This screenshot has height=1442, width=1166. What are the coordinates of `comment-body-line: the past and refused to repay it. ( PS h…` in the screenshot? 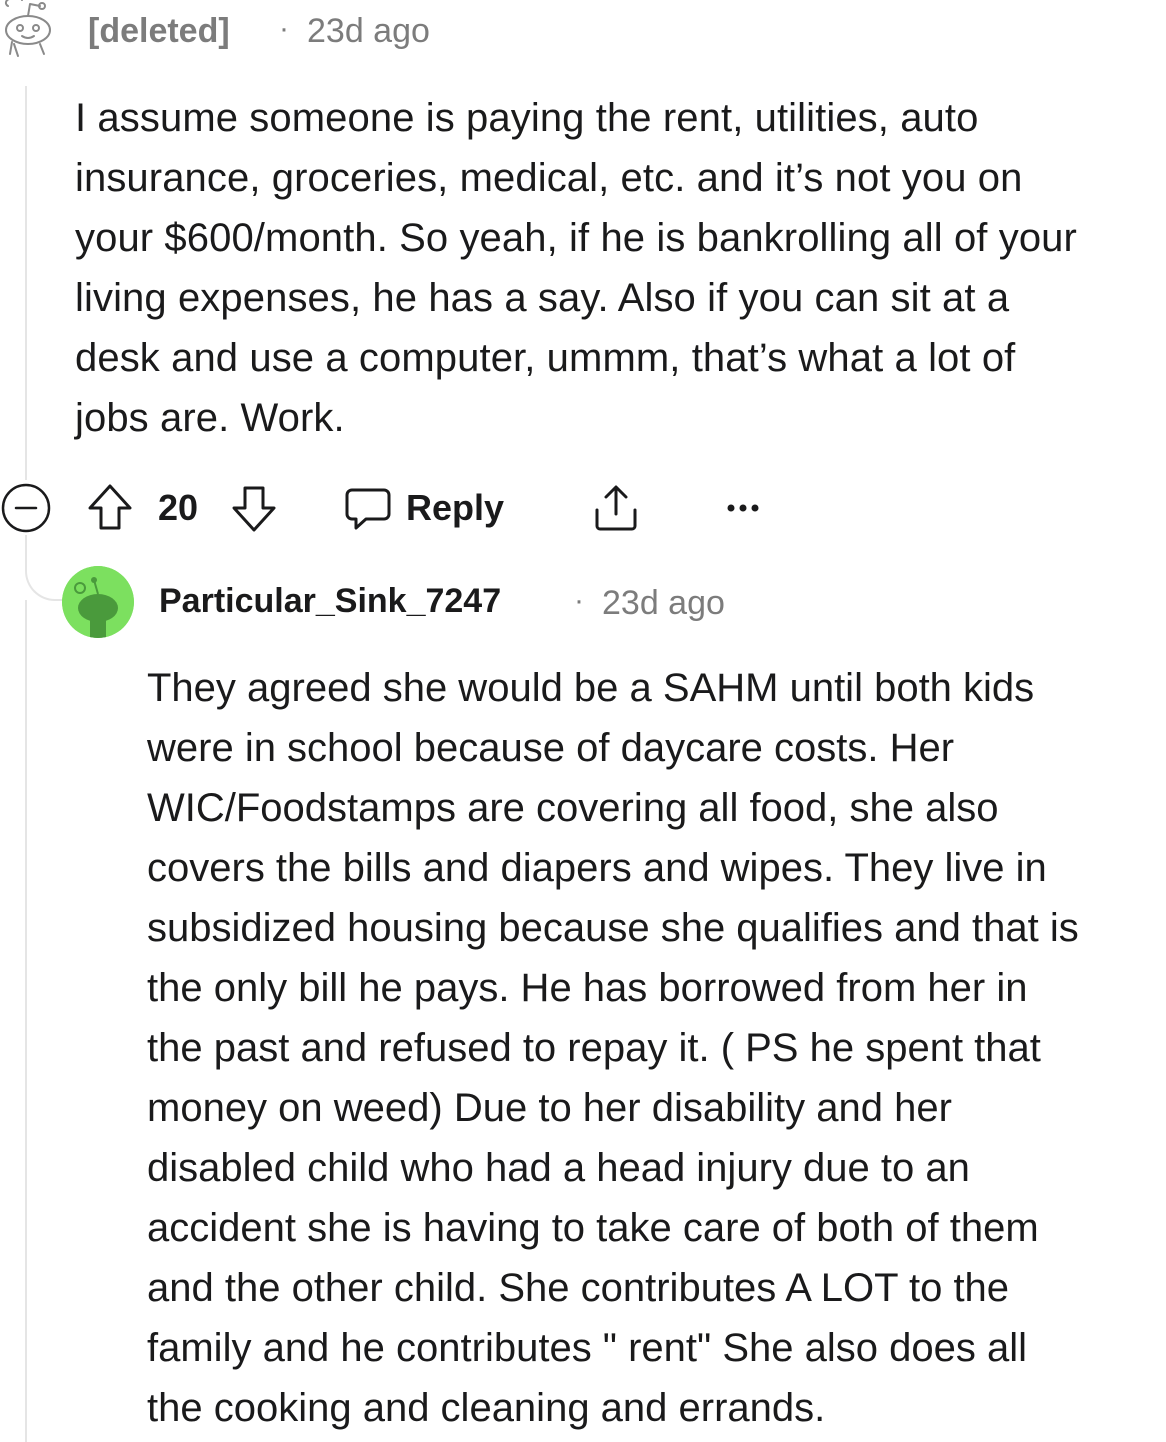 It's located at (594, 1048).